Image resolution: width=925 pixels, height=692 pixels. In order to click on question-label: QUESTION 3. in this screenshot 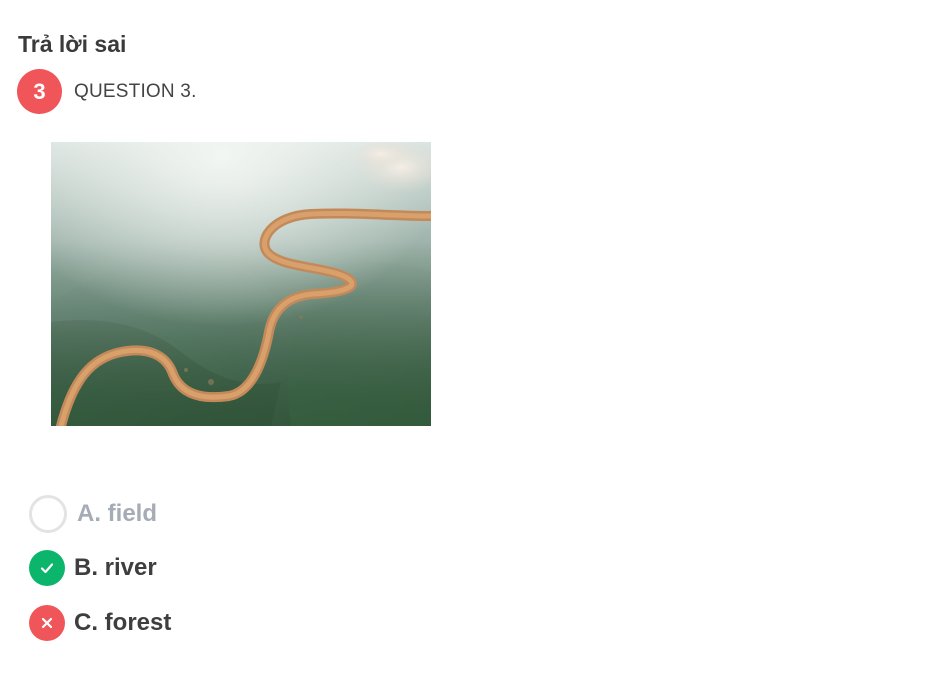, I will do `click(135, 91)`.